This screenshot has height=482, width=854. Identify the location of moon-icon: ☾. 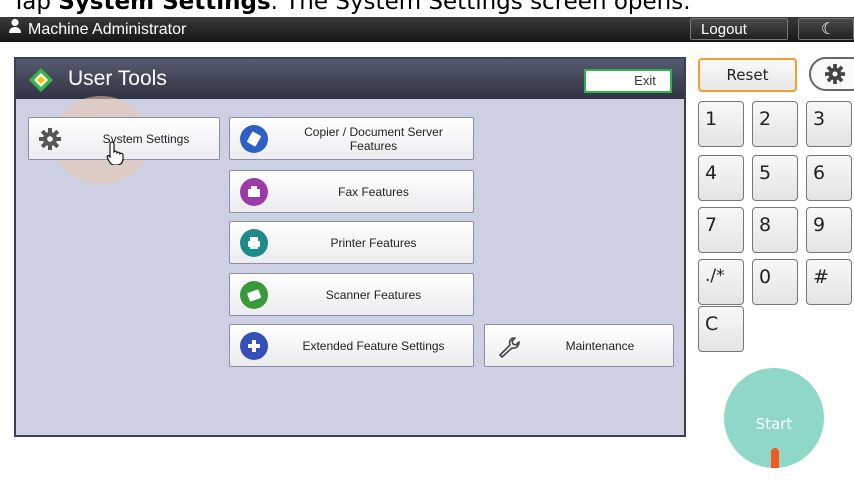
(828, 28).